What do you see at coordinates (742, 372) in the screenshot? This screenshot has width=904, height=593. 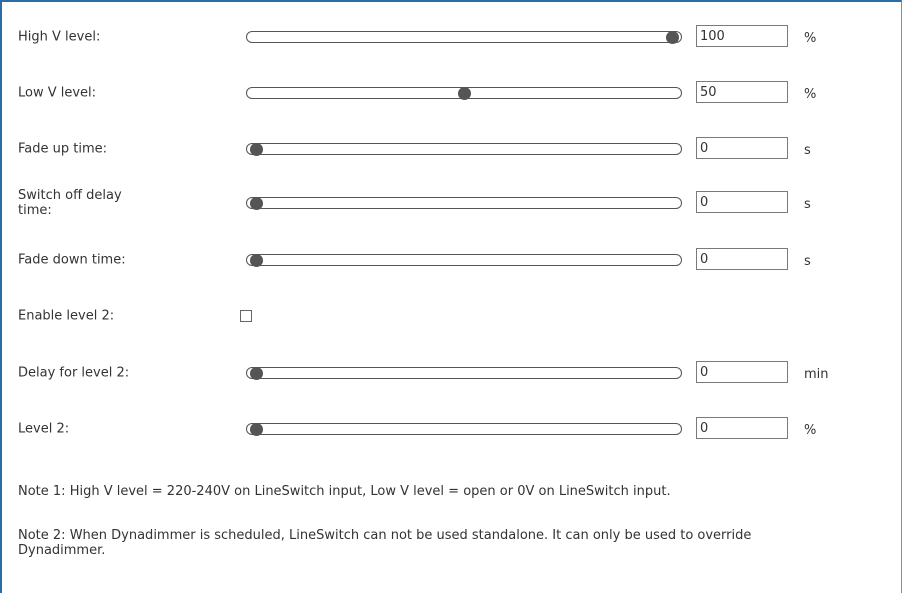 I see `delay-level2-input` at bounding box center [742, 372].